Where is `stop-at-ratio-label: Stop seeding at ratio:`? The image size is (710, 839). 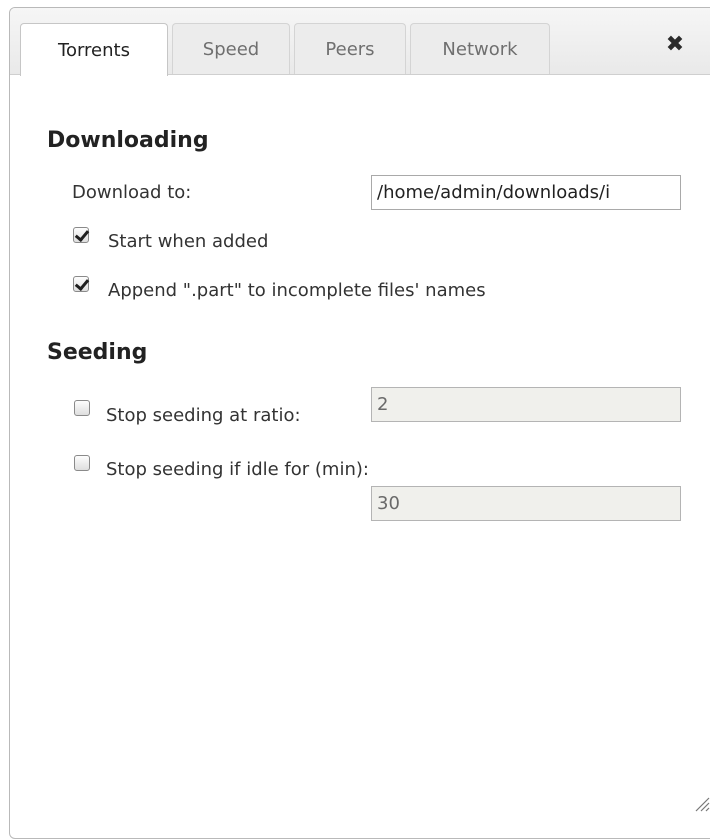 stop-at-ratio-label: Stop seeding at ratio: is located at coordinates (203, 415).